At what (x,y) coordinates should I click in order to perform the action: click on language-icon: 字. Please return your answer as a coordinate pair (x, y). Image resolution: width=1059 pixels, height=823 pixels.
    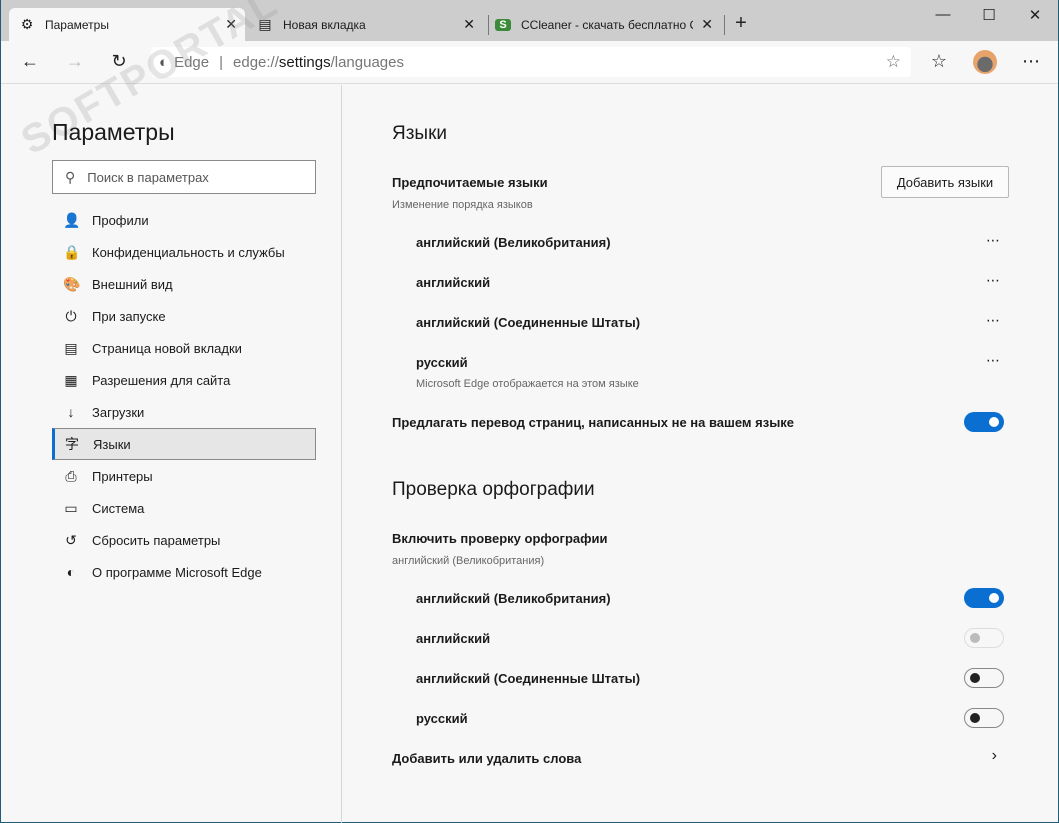
    Looking at the image, I should click on (72, 444).